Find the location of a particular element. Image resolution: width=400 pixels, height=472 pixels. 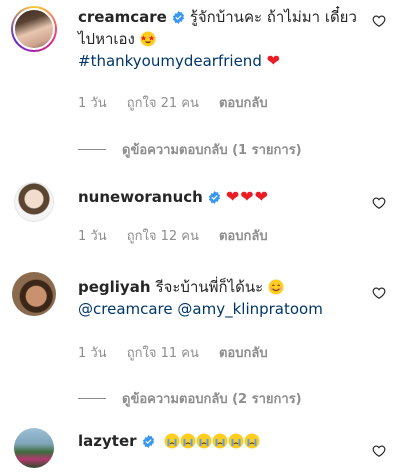

star-eyes-emoji-icon is located at coordinates (148, 39).